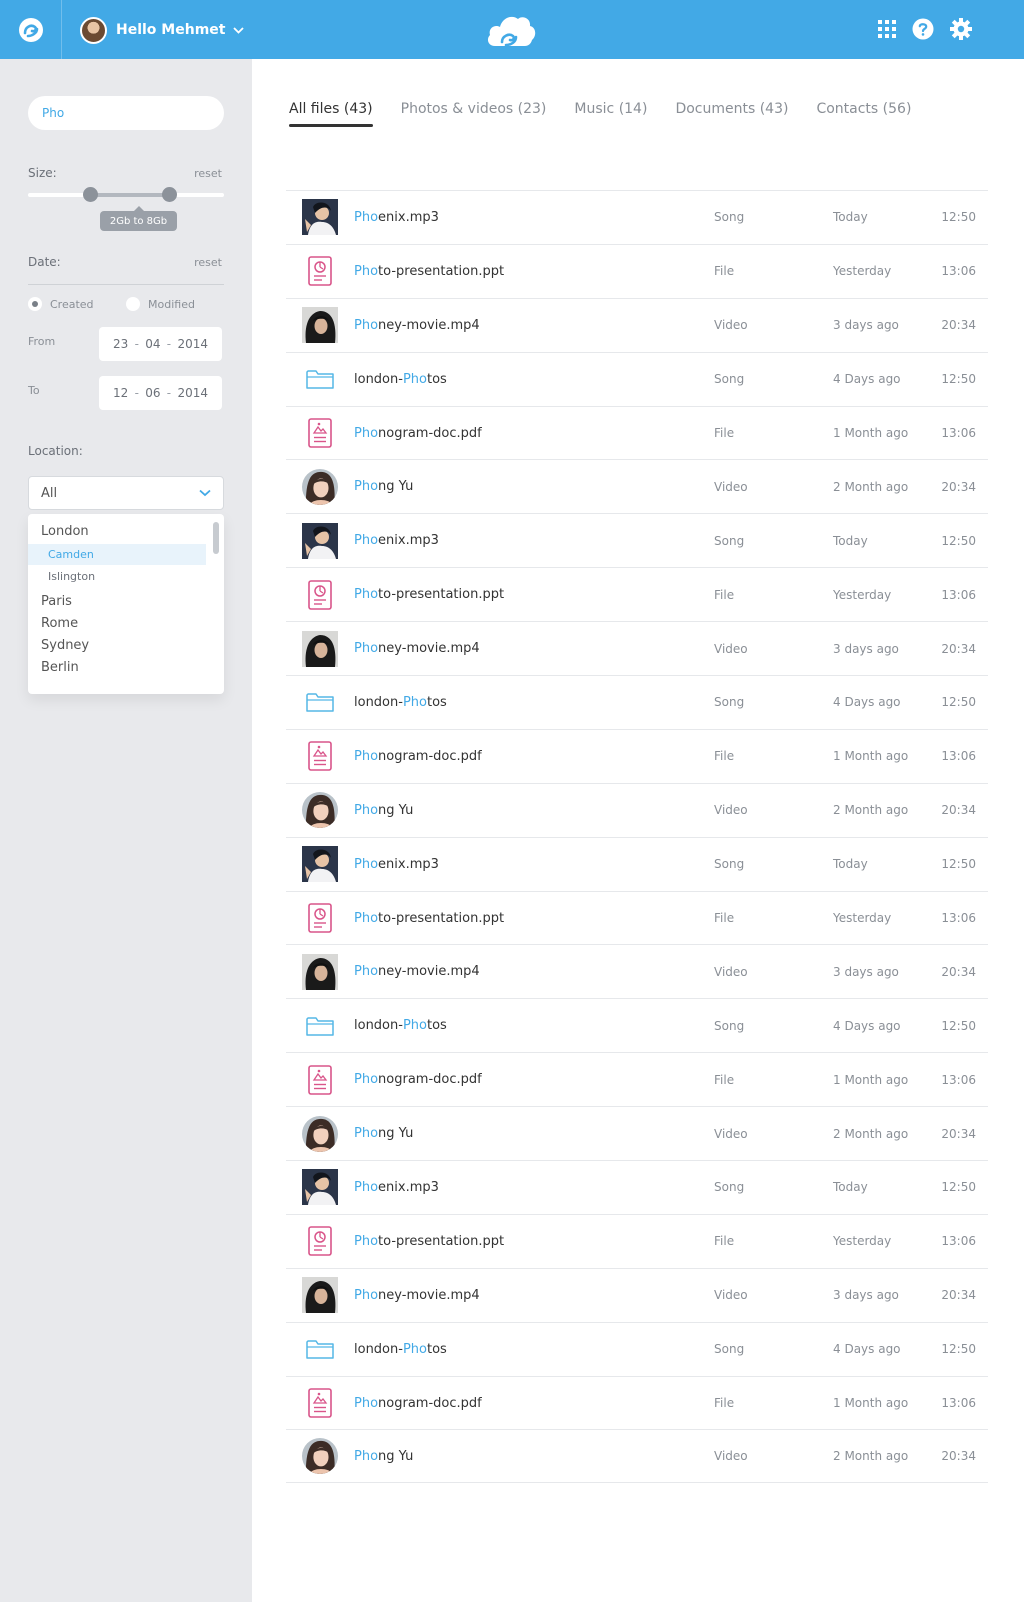 The height and width of the screenshot is (1602, 1024). Describe the element at coordinates (126, 493) in the screenshot. I see `location-select: All` at that location.